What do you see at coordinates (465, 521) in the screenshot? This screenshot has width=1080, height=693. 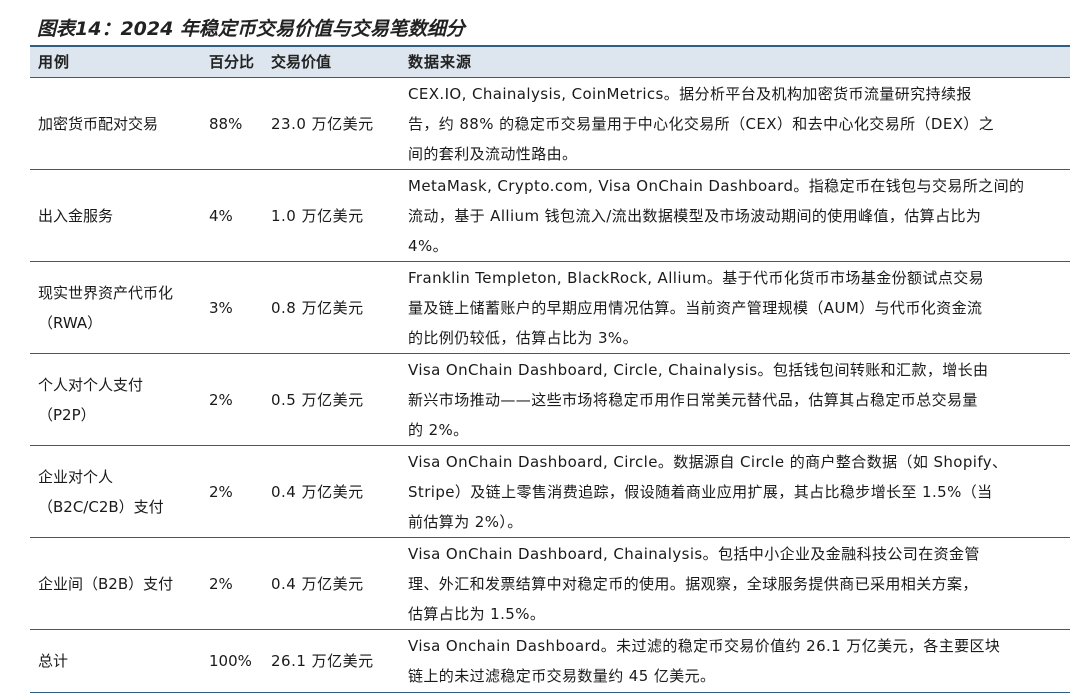 I see `source-line: 前估算为 2%）。` at bounding box center [465, 521].